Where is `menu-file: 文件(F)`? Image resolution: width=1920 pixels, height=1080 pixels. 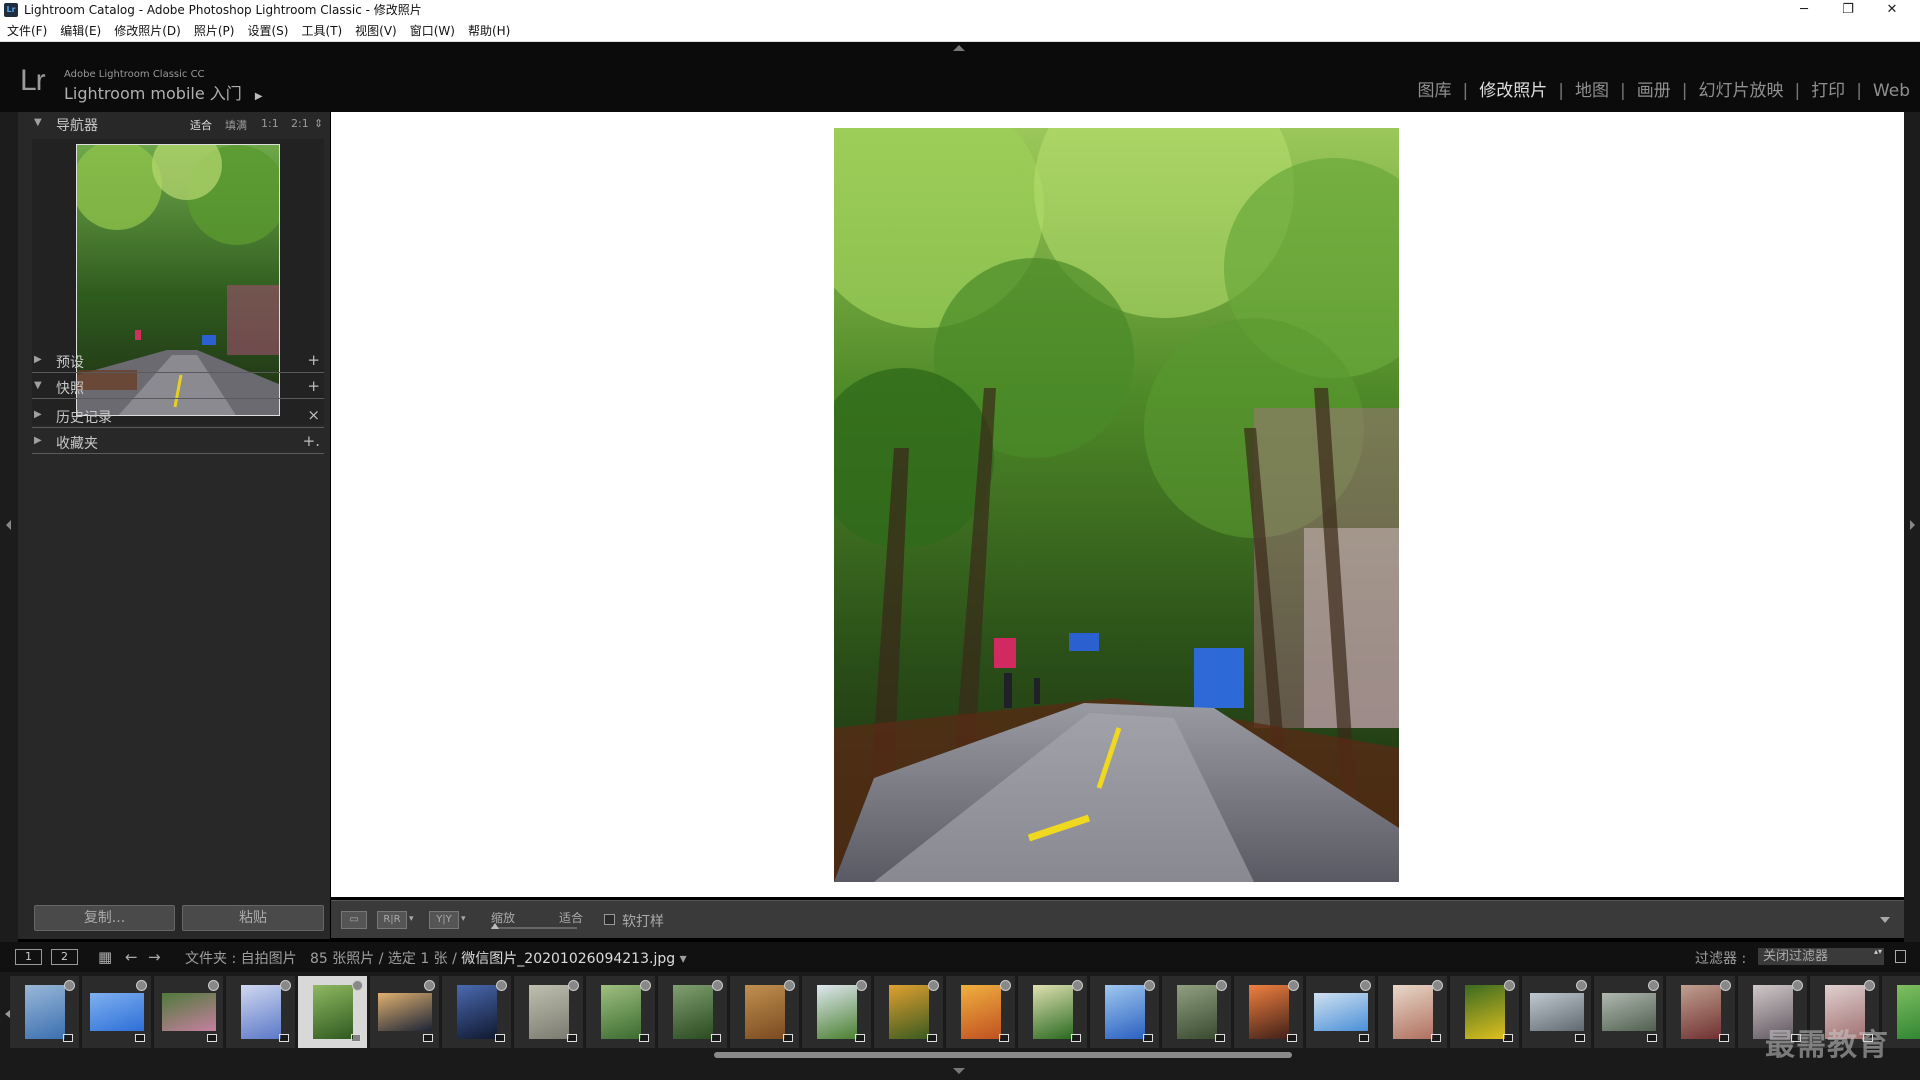
menu-file: 文件(F) is located at coordinates (26, 29).